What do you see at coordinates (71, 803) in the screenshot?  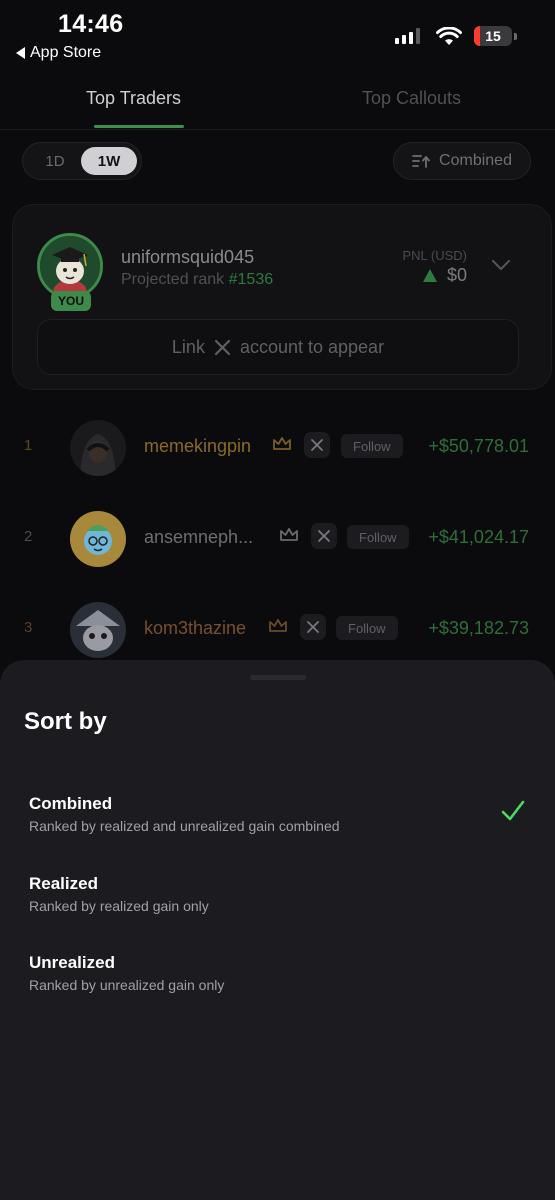 I see `sort-option-title: Combined` at bounding box center [71, 803].